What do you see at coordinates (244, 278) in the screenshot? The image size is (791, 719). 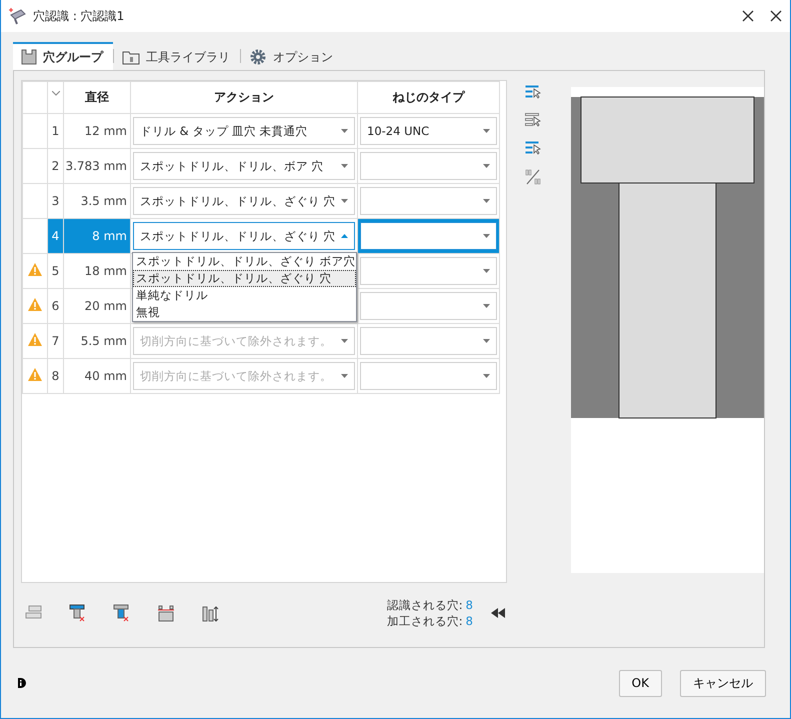 I see `dropdown-option: スポットドリル、ドリル、ざぐり 穴` at bounding box center [244, 278].